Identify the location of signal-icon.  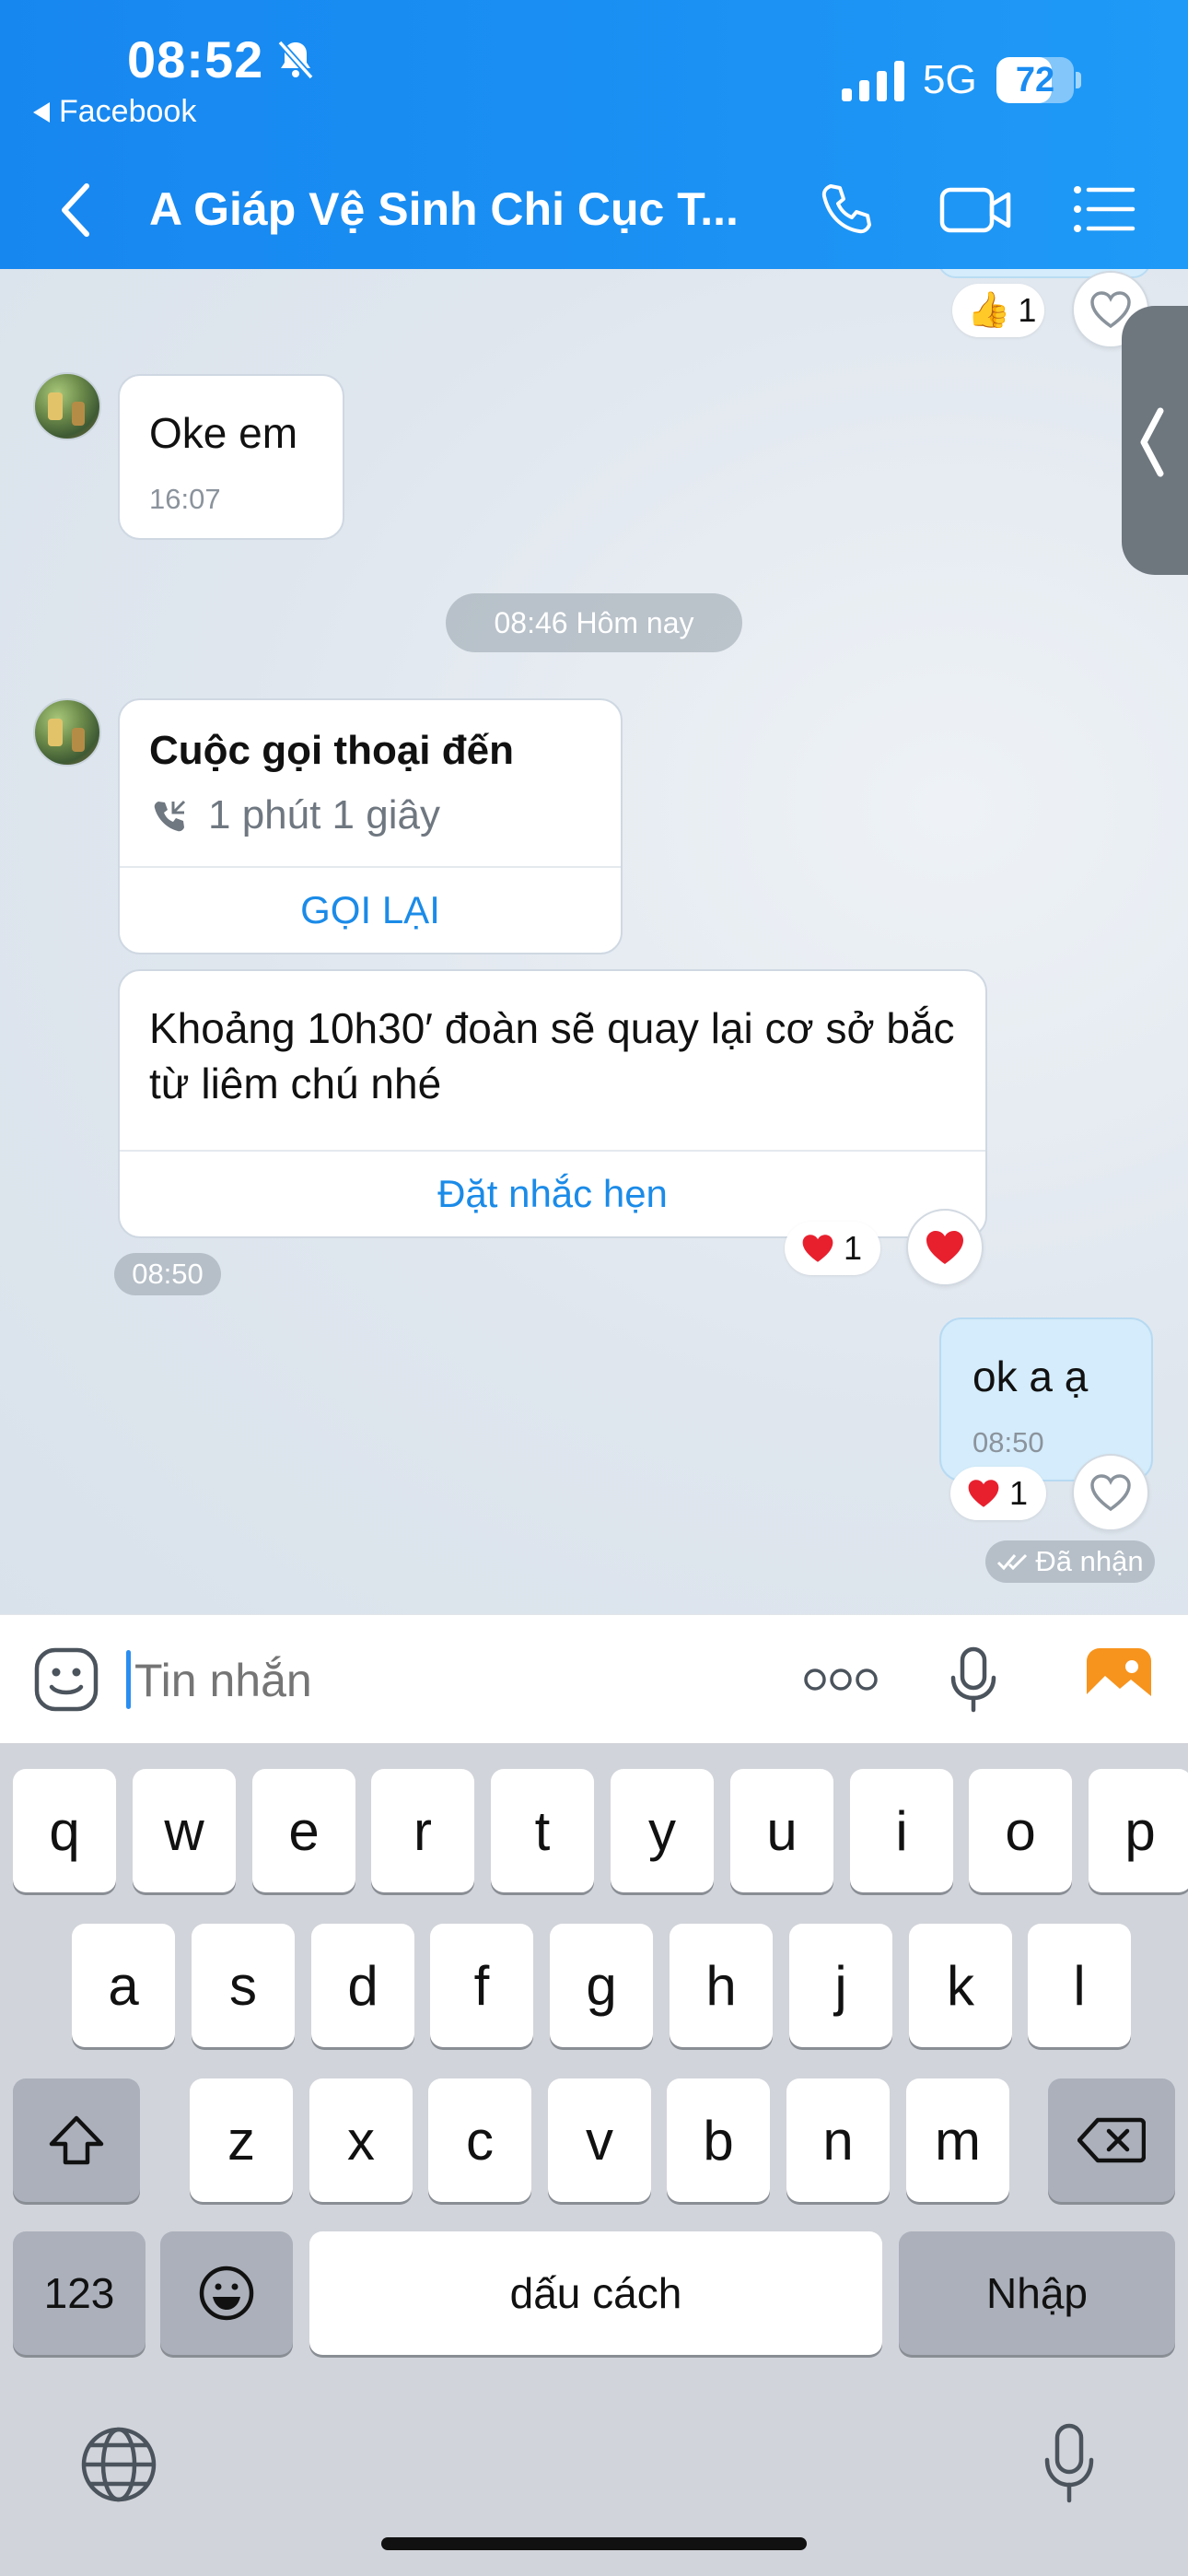
(873, 81).